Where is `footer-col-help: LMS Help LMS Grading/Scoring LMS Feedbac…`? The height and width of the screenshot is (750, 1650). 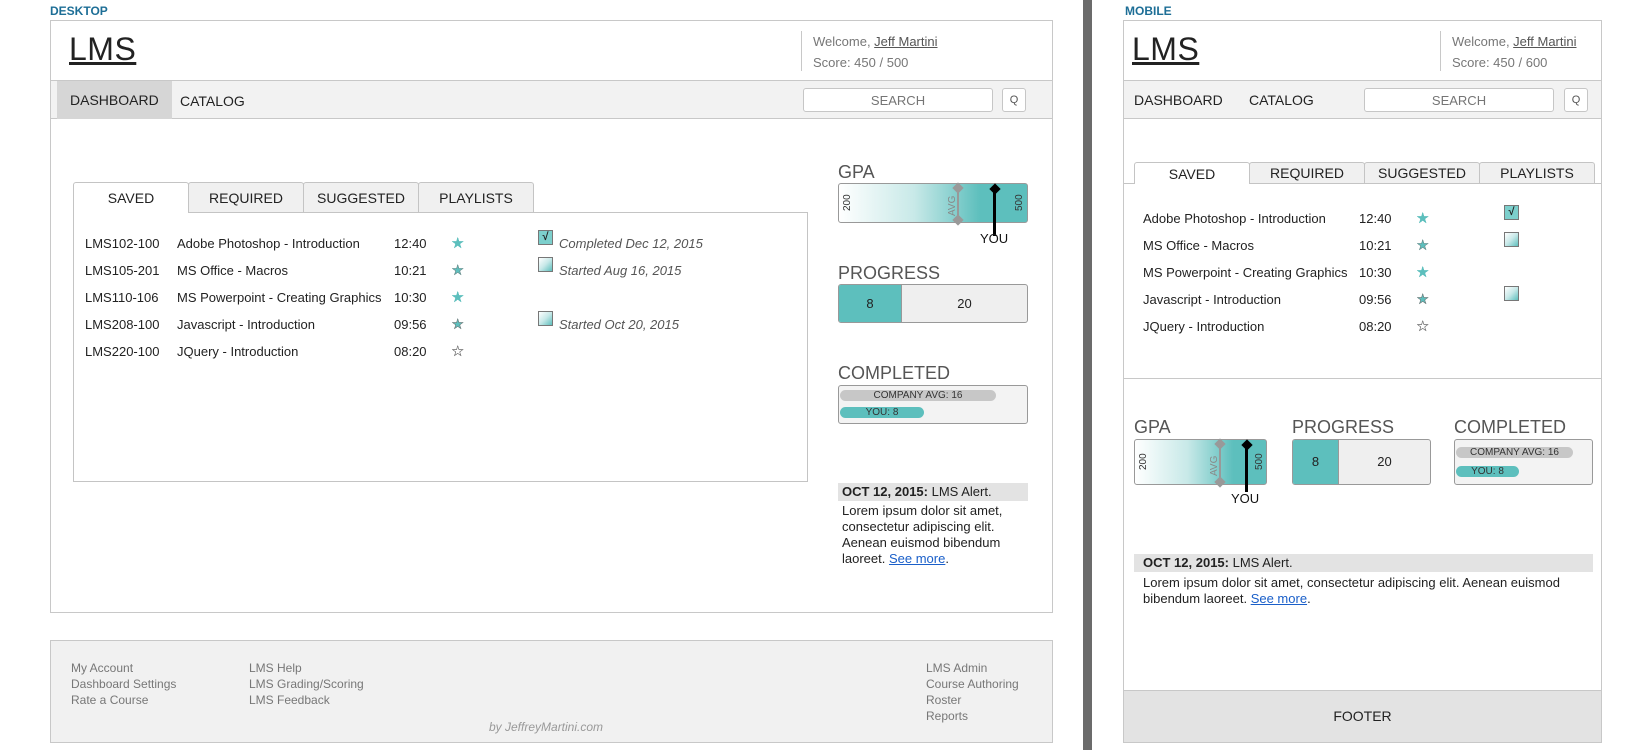 footer-col-help: LMS Help LMS Grading/Scoring LMS Feedbac… is located at coordinates (306, 684).